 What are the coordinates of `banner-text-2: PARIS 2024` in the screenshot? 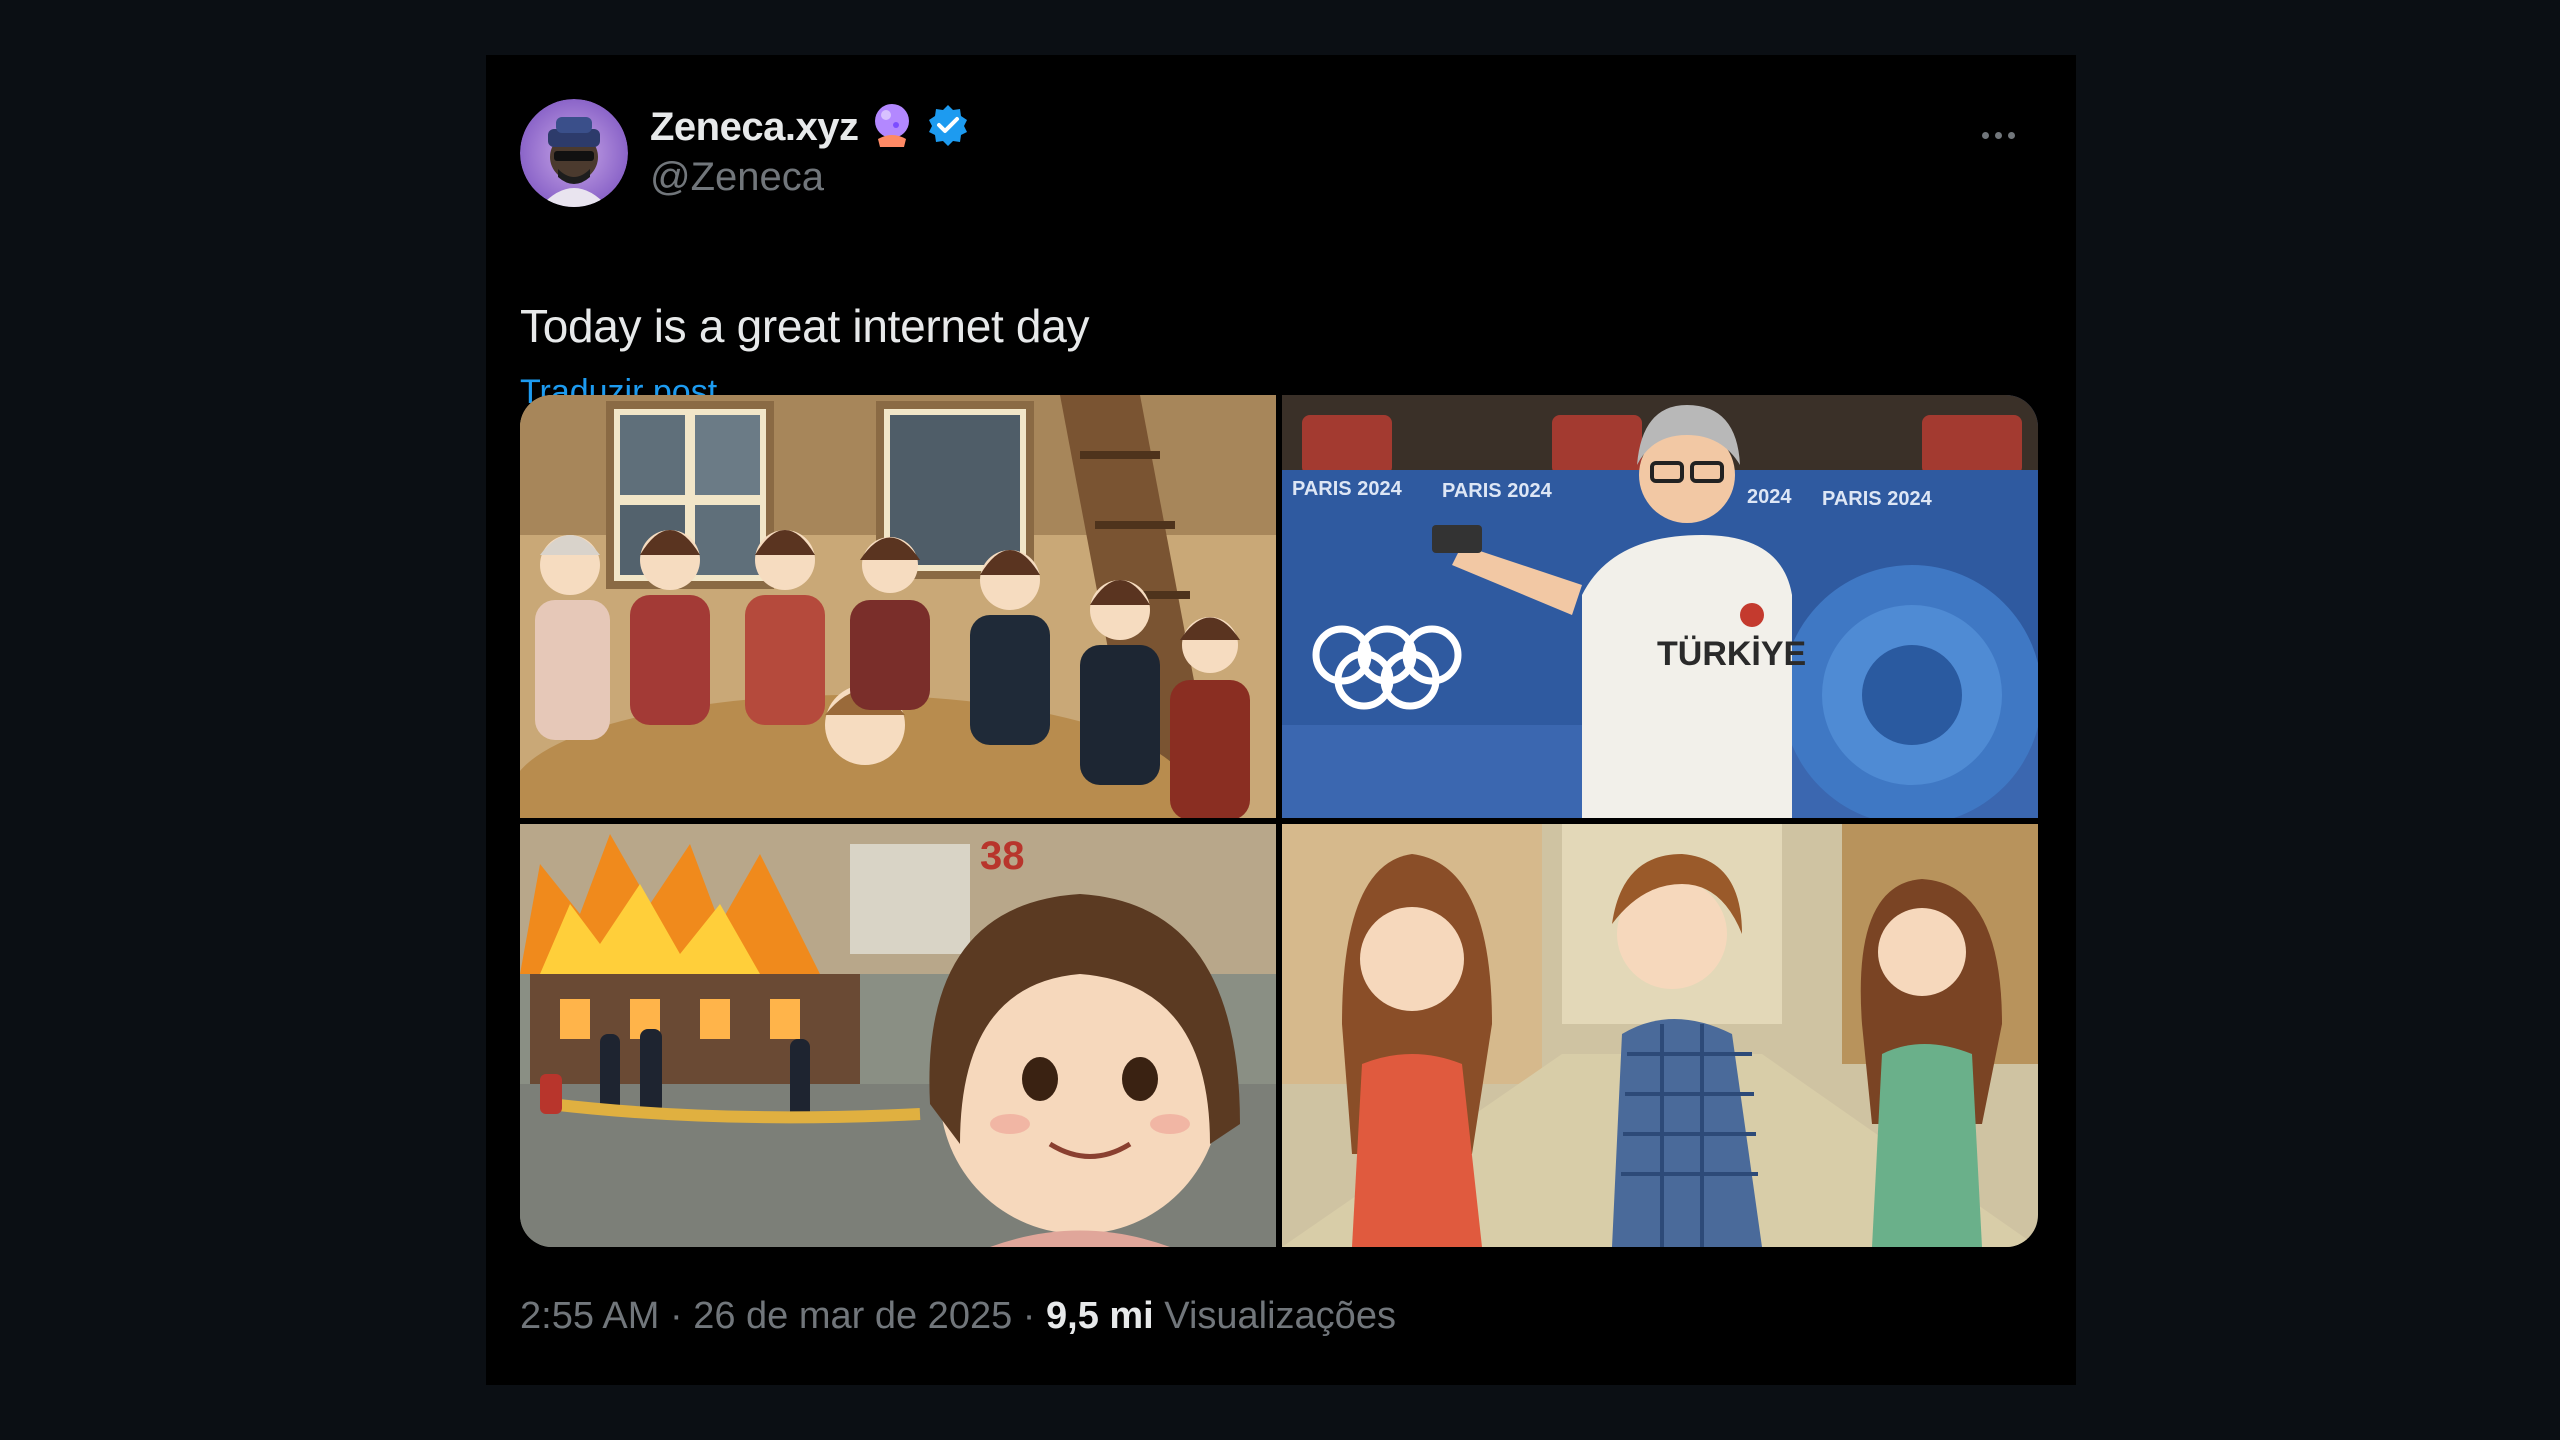 It's located at (1497, 491).